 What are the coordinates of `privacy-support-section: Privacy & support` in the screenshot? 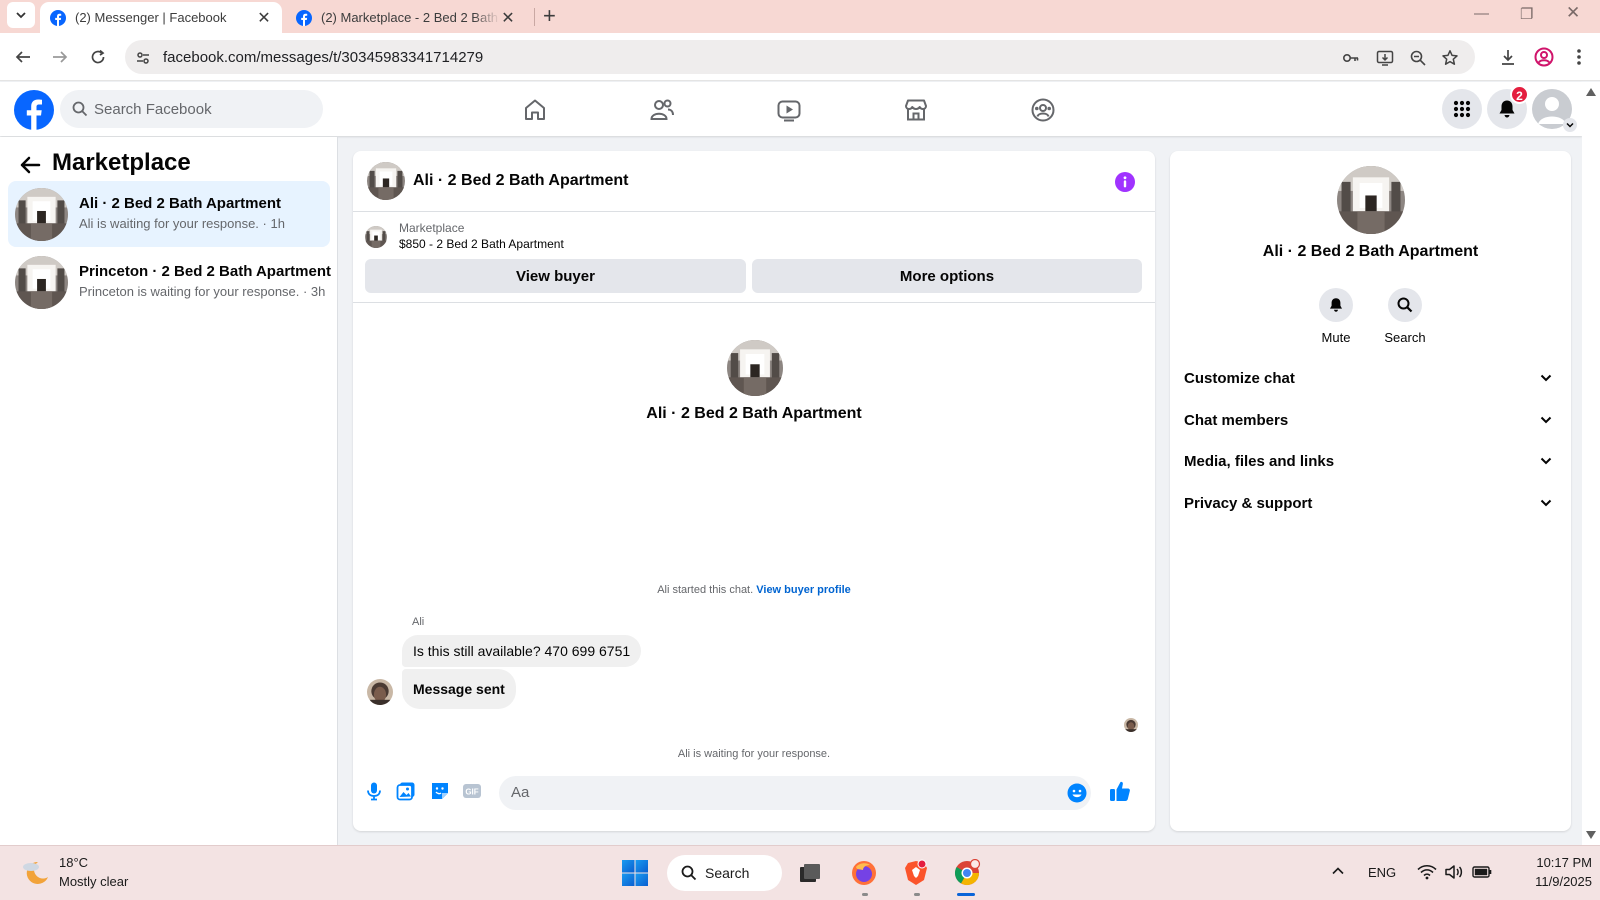 It's located at (1370, 503).